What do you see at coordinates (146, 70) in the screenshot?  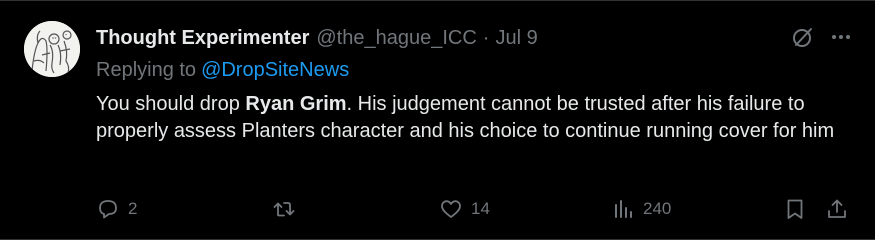 I see `replying-to-prefix: Replying to` at bounding box center [146, 70].